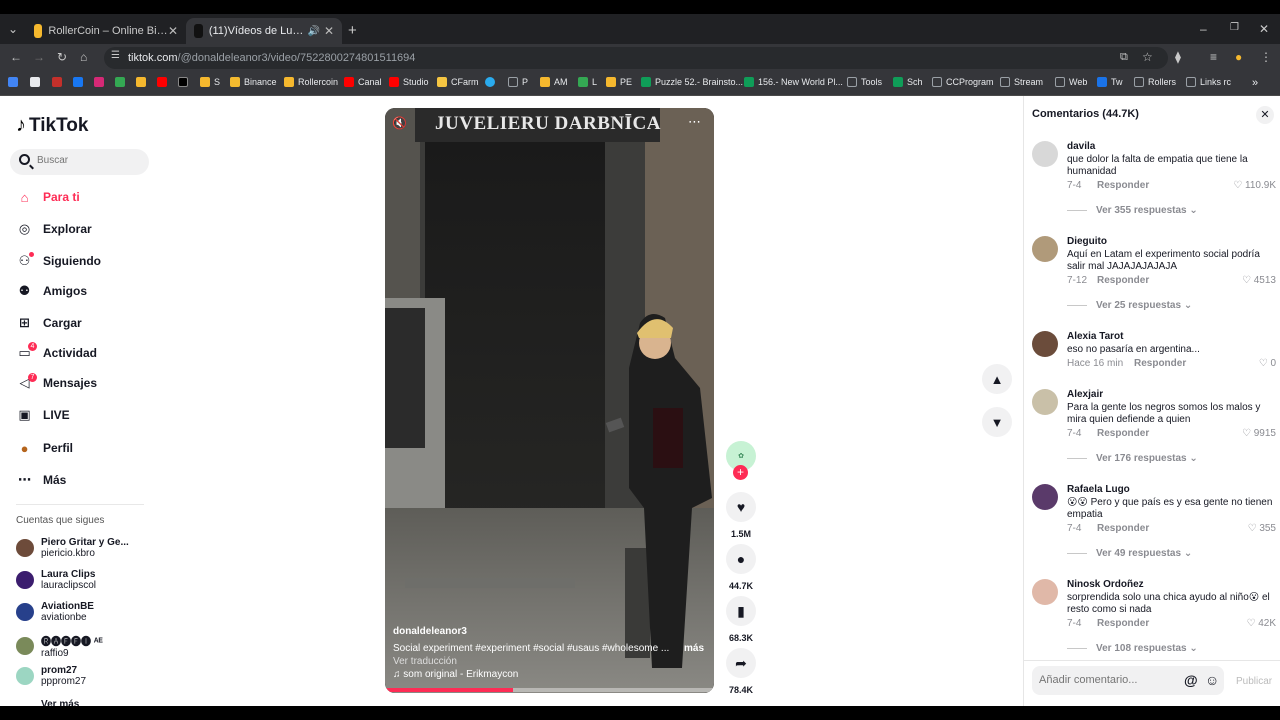  I want to click on bookmark-studio: Studio, so click(409, 82).